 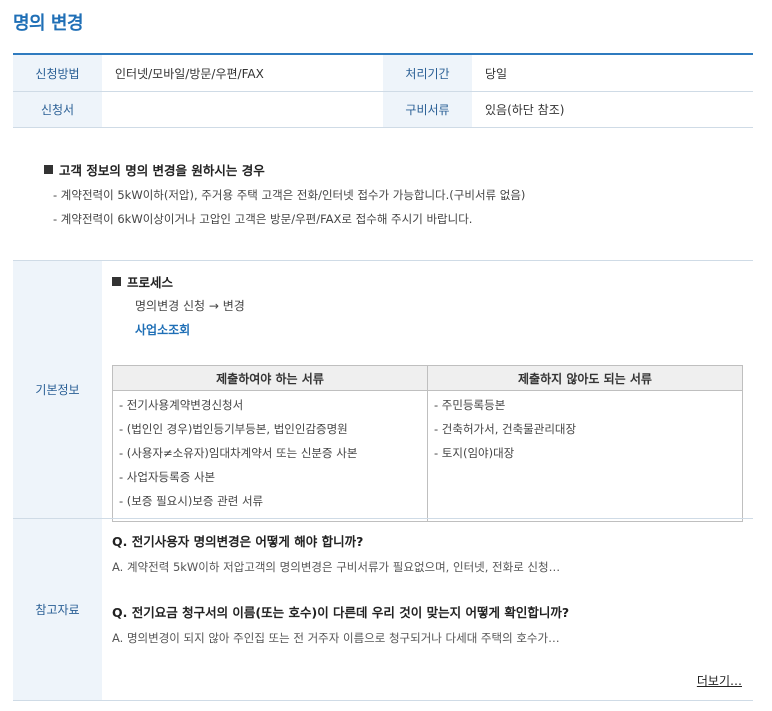 I want to click on process-flow: 명의변경 신청 → 변경, so click(x=190, y=306).